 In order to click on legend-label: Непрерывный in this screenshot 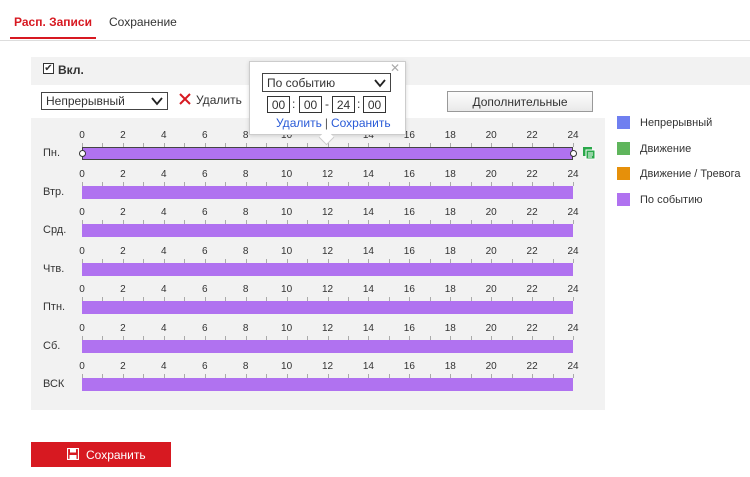, I will do `click(676, 123)`.